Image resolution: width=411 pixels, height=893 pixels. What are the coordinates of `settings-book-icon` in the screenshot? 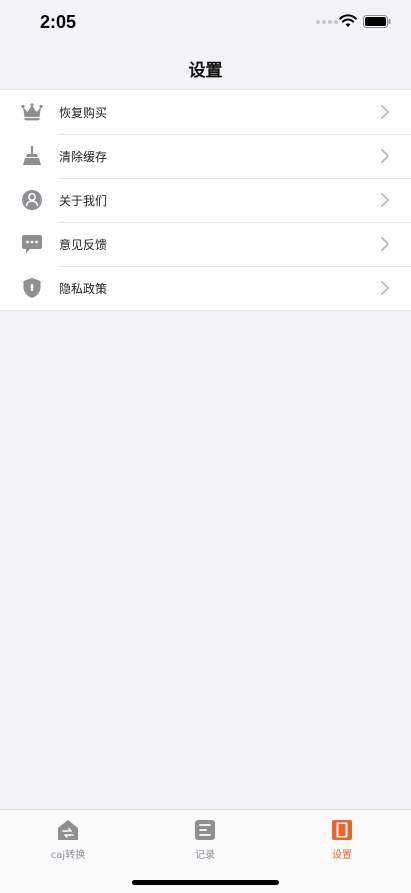 It's located at (342, 830).